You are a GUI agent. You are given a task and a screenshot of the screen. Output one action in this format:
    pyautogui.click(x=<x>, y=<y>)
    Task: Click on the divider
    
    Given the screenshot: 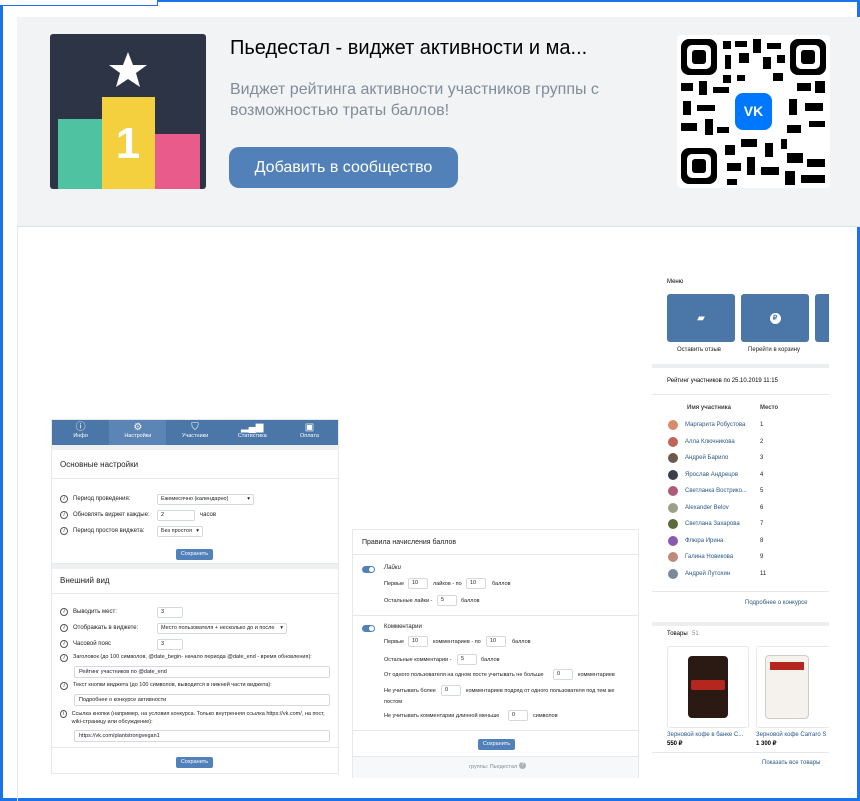 What is the action you would take?
    pyautogui.click(x=740, y=591)
    